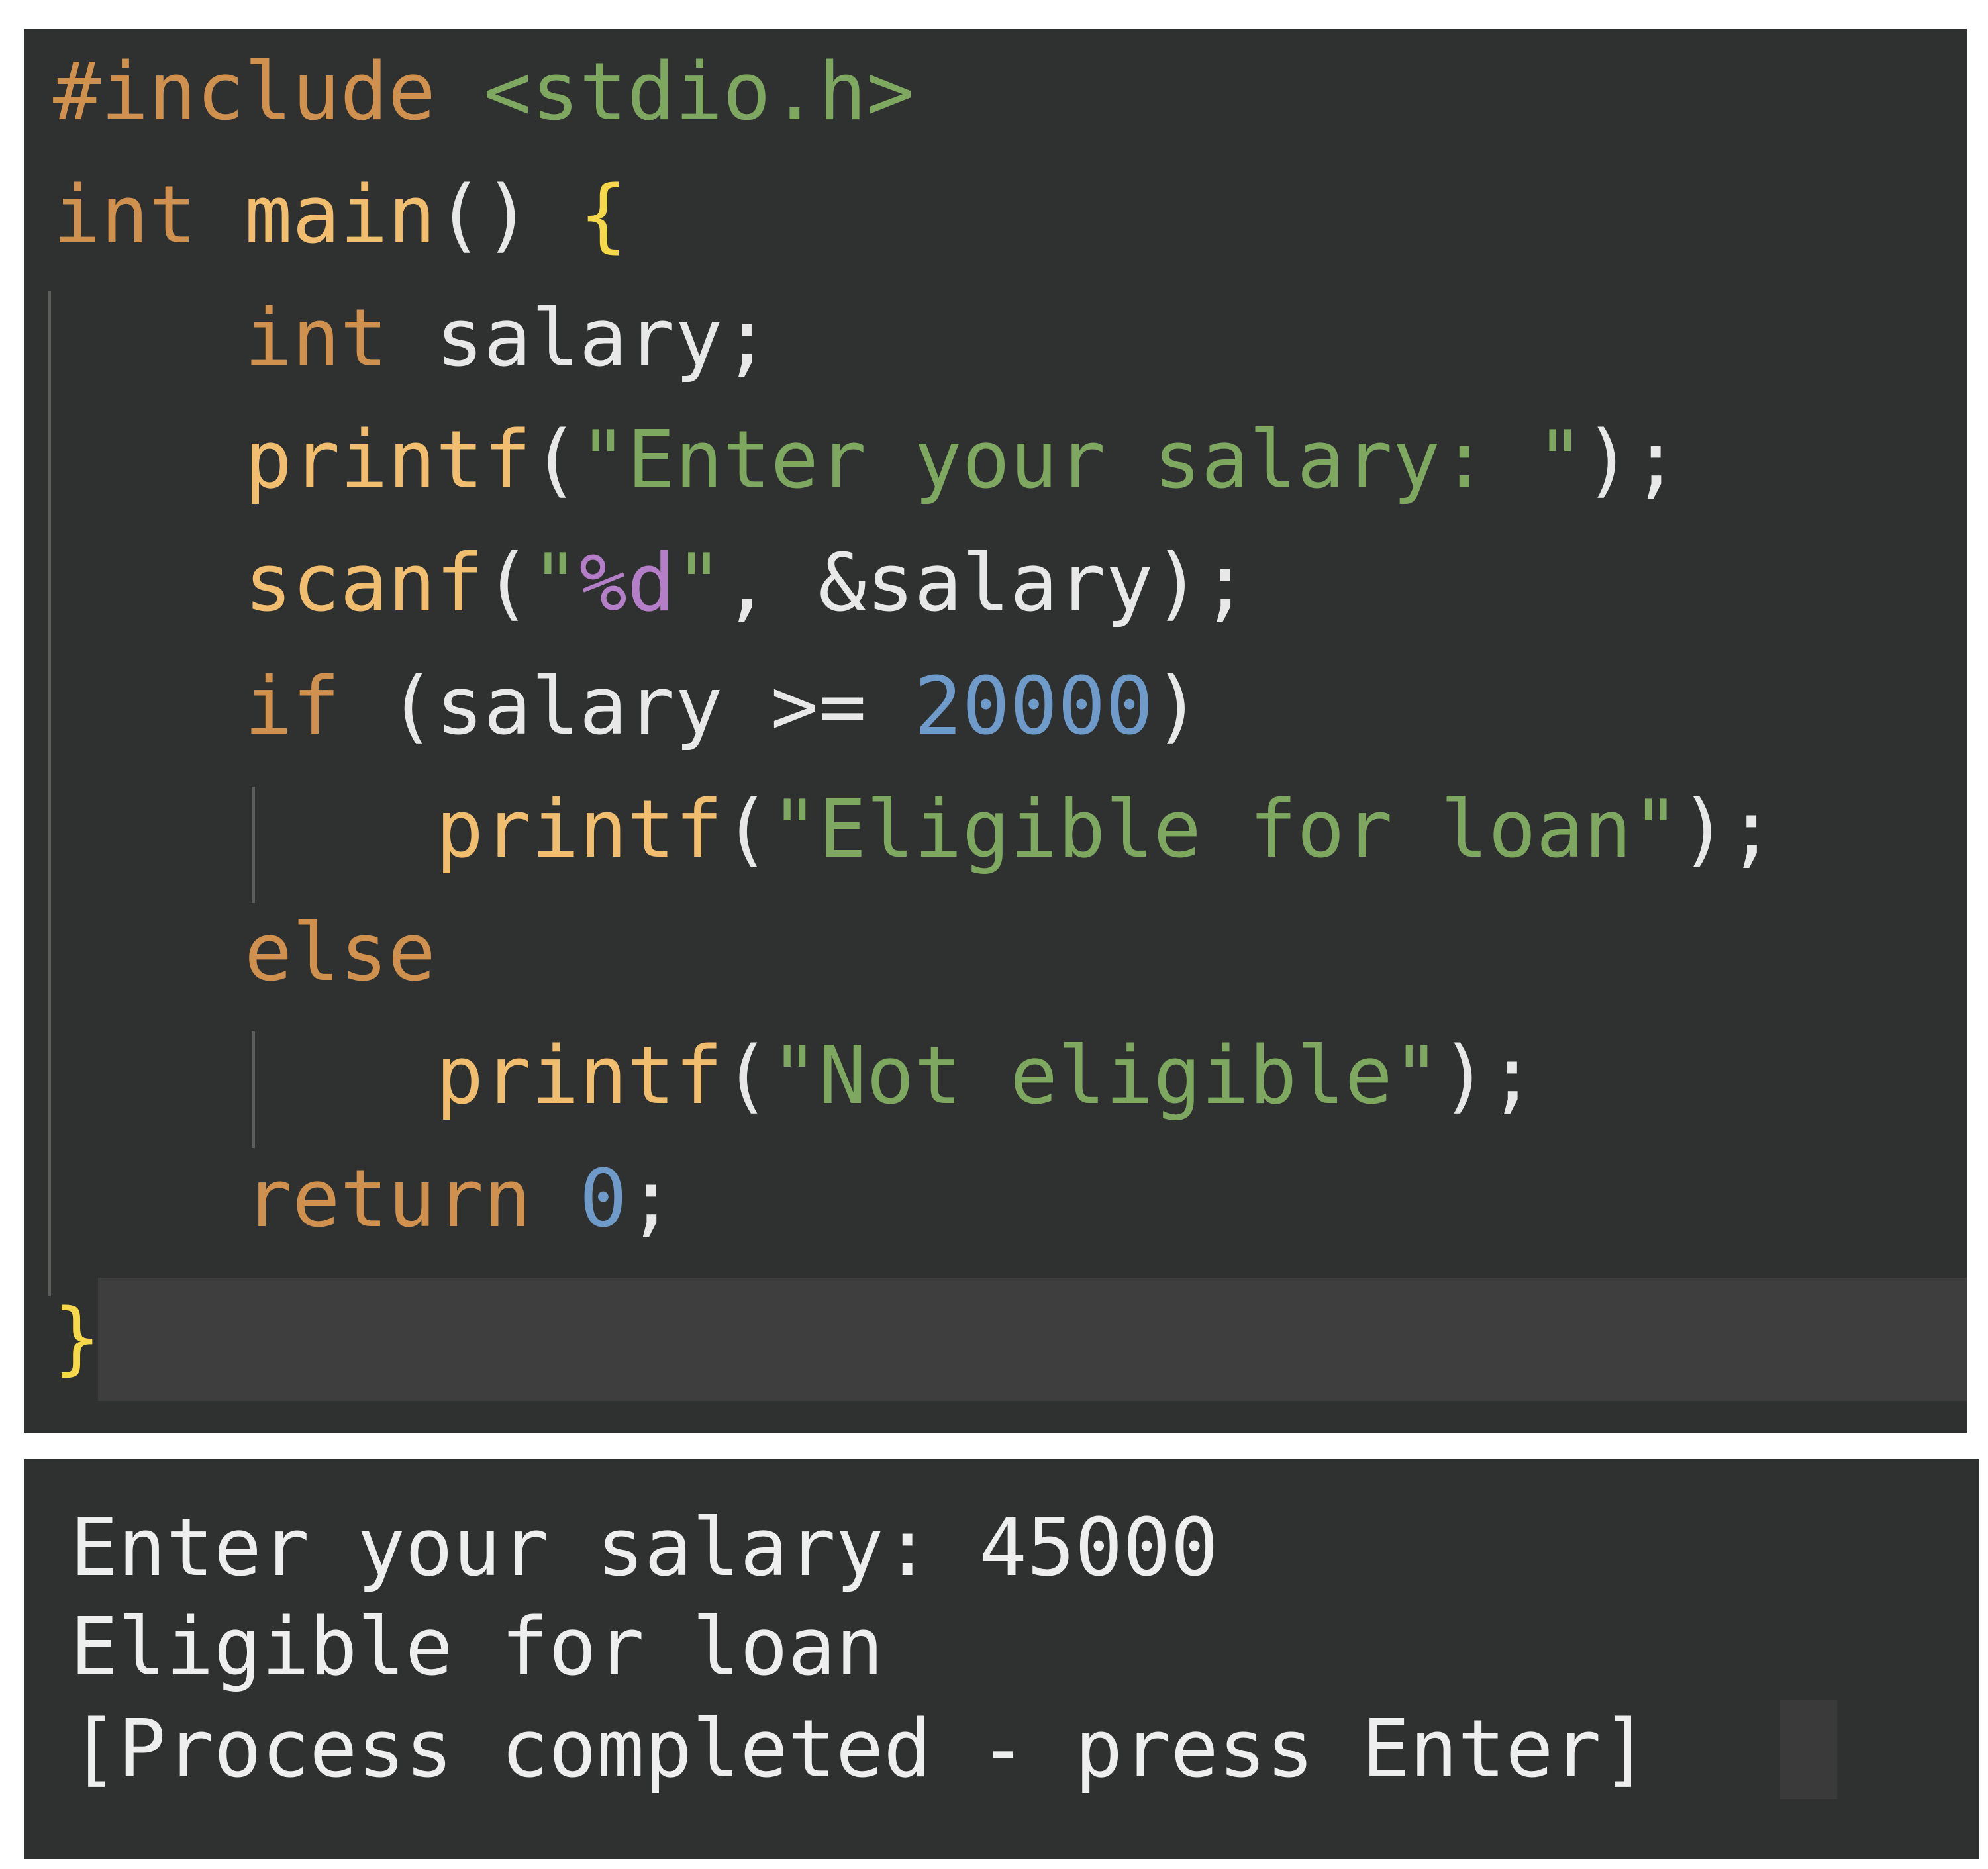 The image size is (1988, 1869). I want to click on code-line: printf("Not eligible");, so click(995, 1076).